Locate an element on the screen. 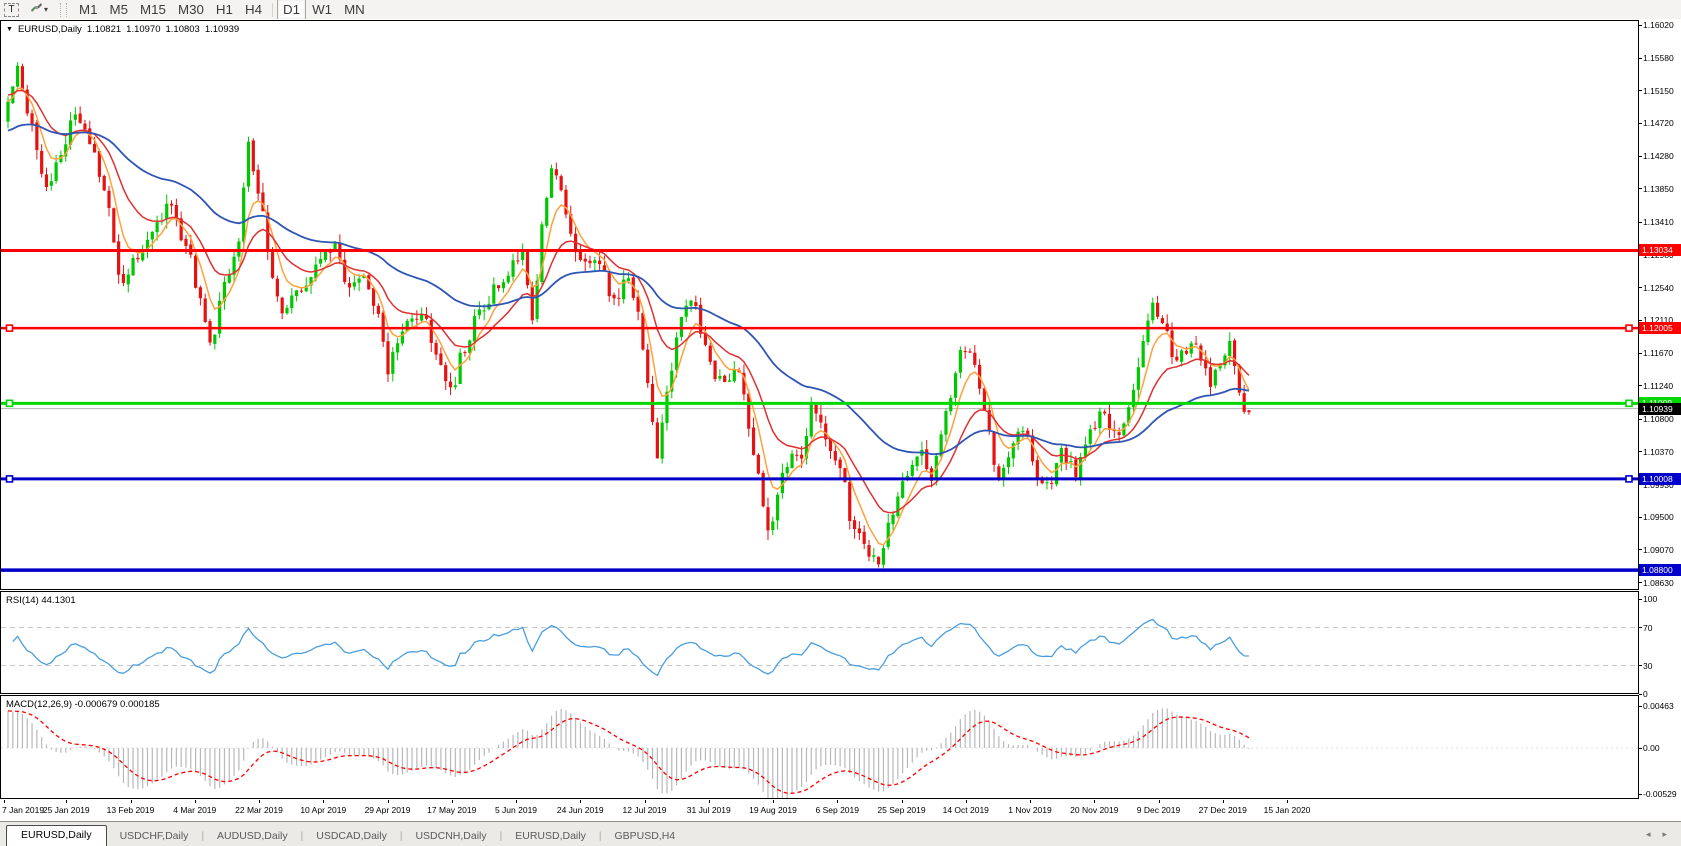 The height and width of the screenshot is (846, 1681). date-label: 31 Jul 2019 is located at coordinates (708, 810).